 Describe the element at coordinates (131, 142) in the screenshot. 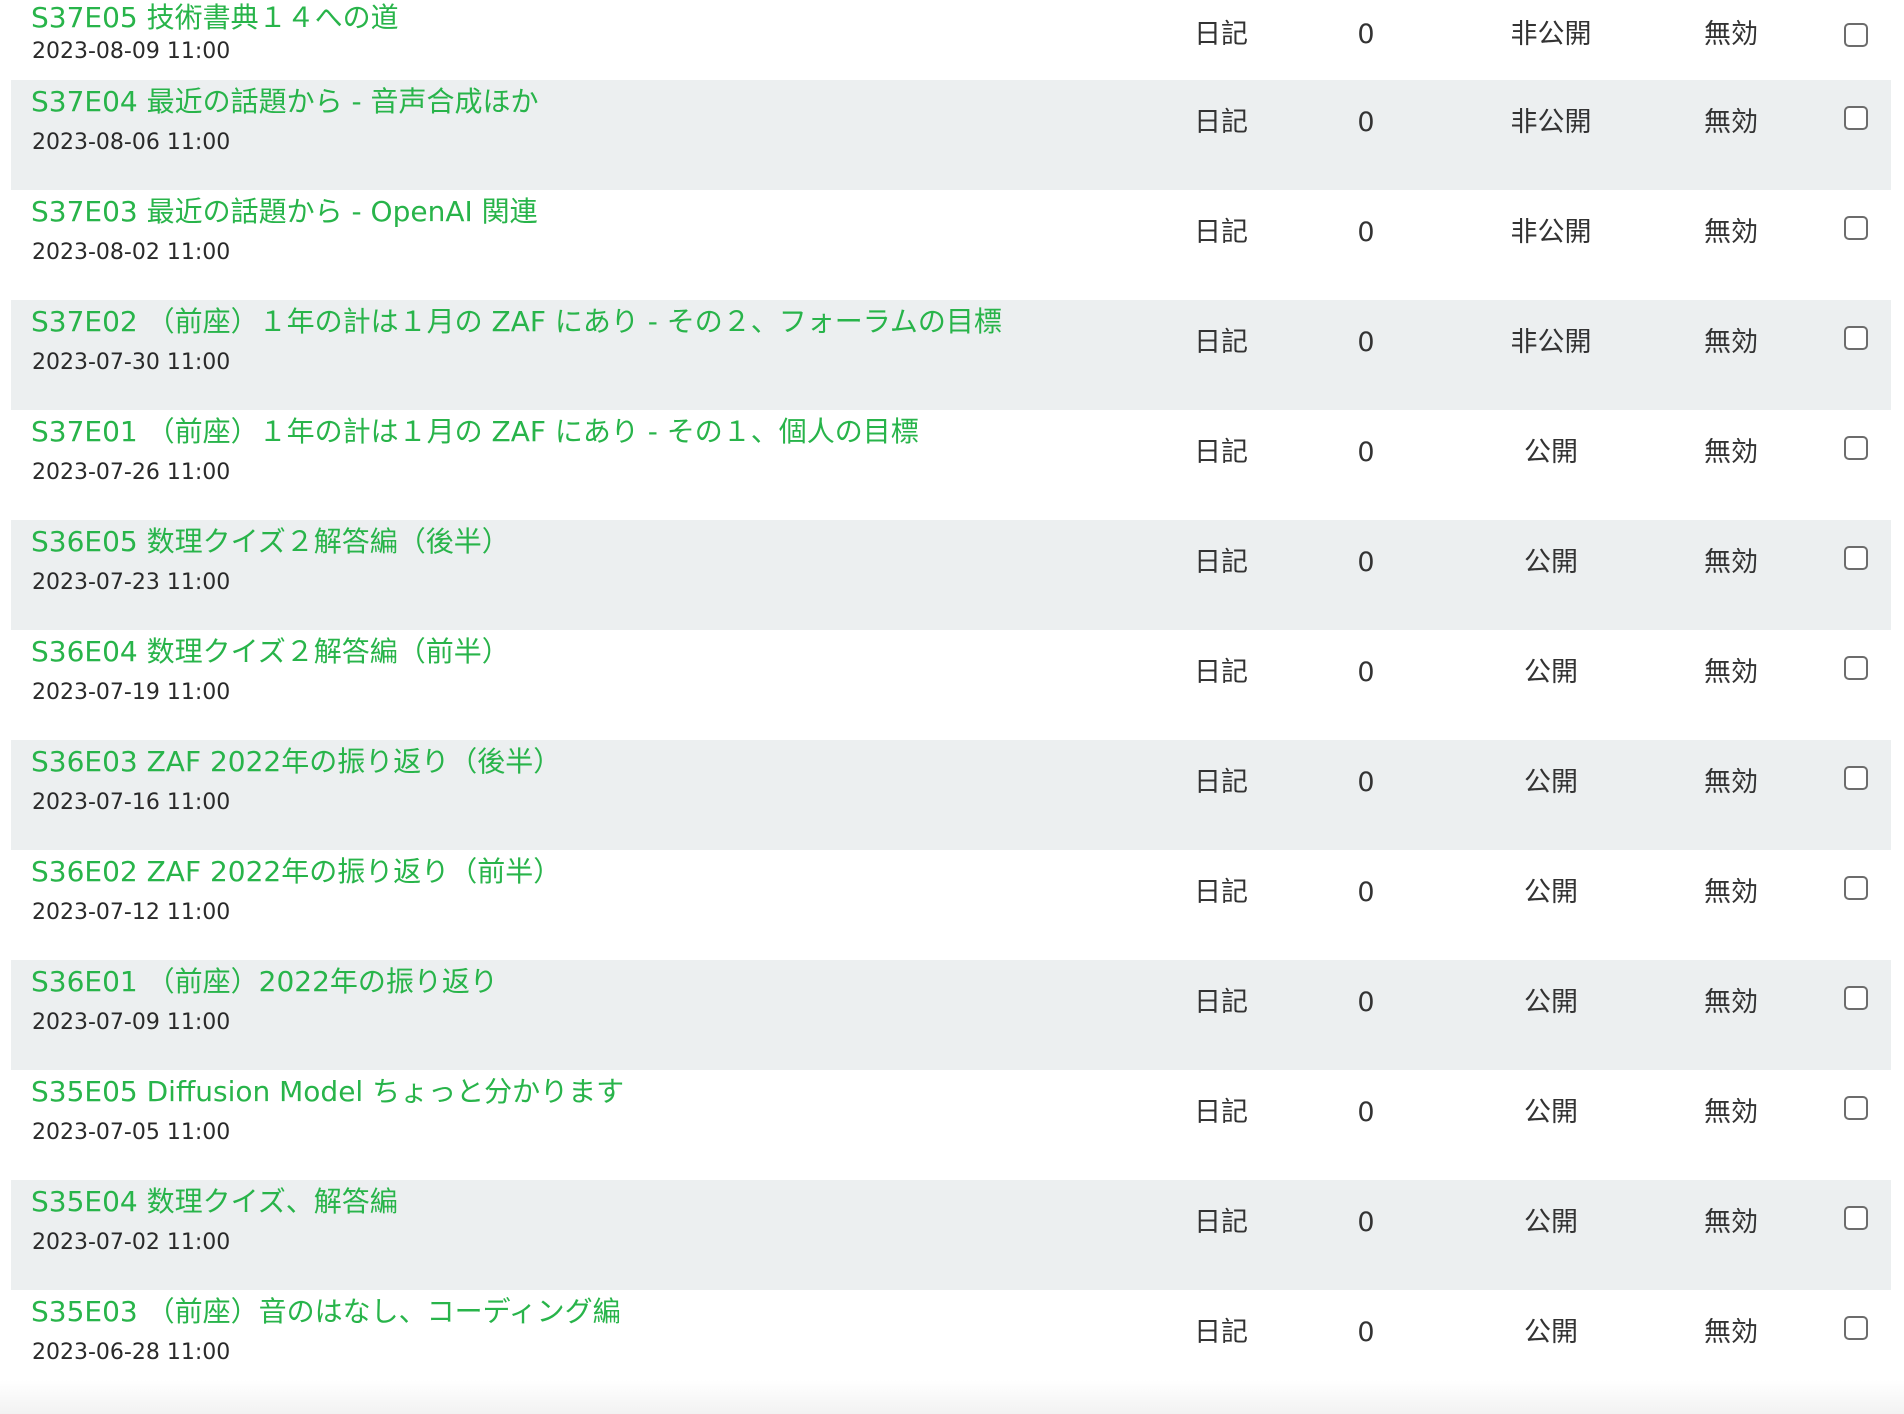

I see `post-date: 2023-08-06 11:00` at that location.